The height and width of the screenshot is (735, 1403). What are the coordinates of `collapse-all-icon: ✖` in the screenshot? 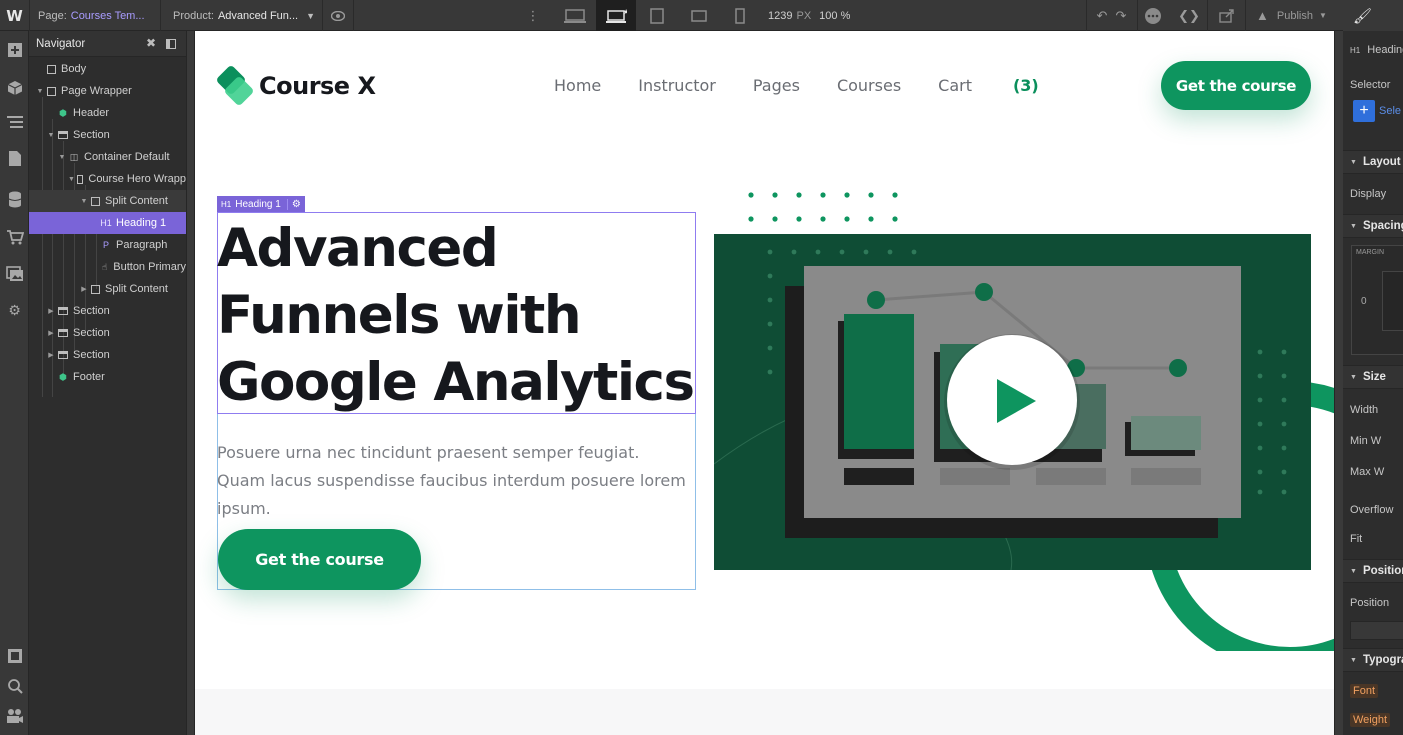 It's located at (151, 43).